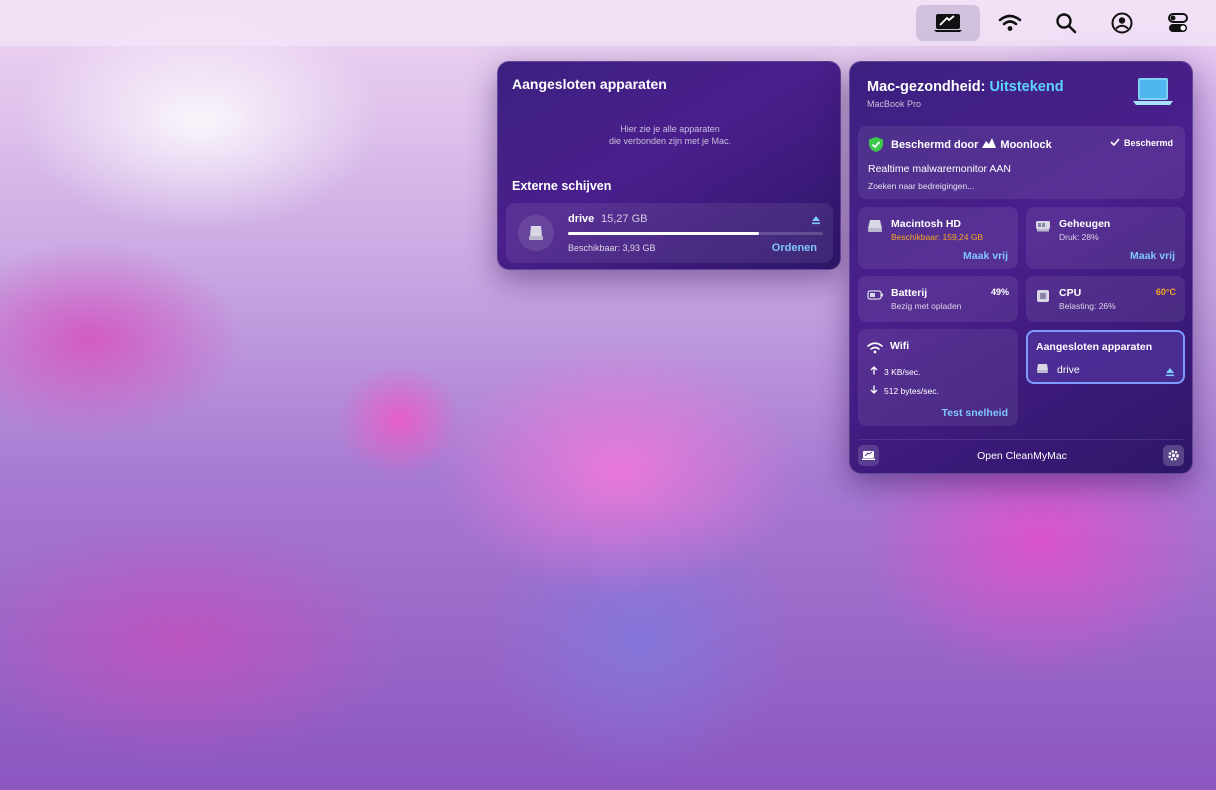  I want to click on protected-by: Beschermd door Moonlock, so click(971, 144).